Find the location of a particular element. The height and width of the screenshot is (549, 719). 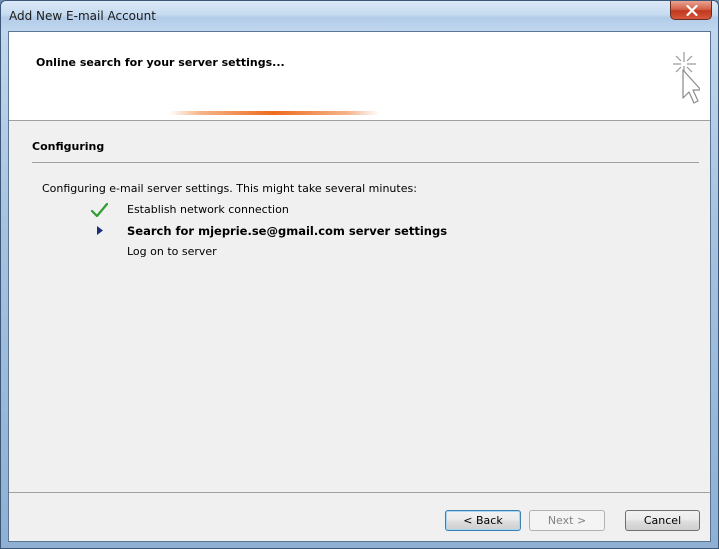

step-log-on-to-server: Log on to server is located at coordinates (172, 251).